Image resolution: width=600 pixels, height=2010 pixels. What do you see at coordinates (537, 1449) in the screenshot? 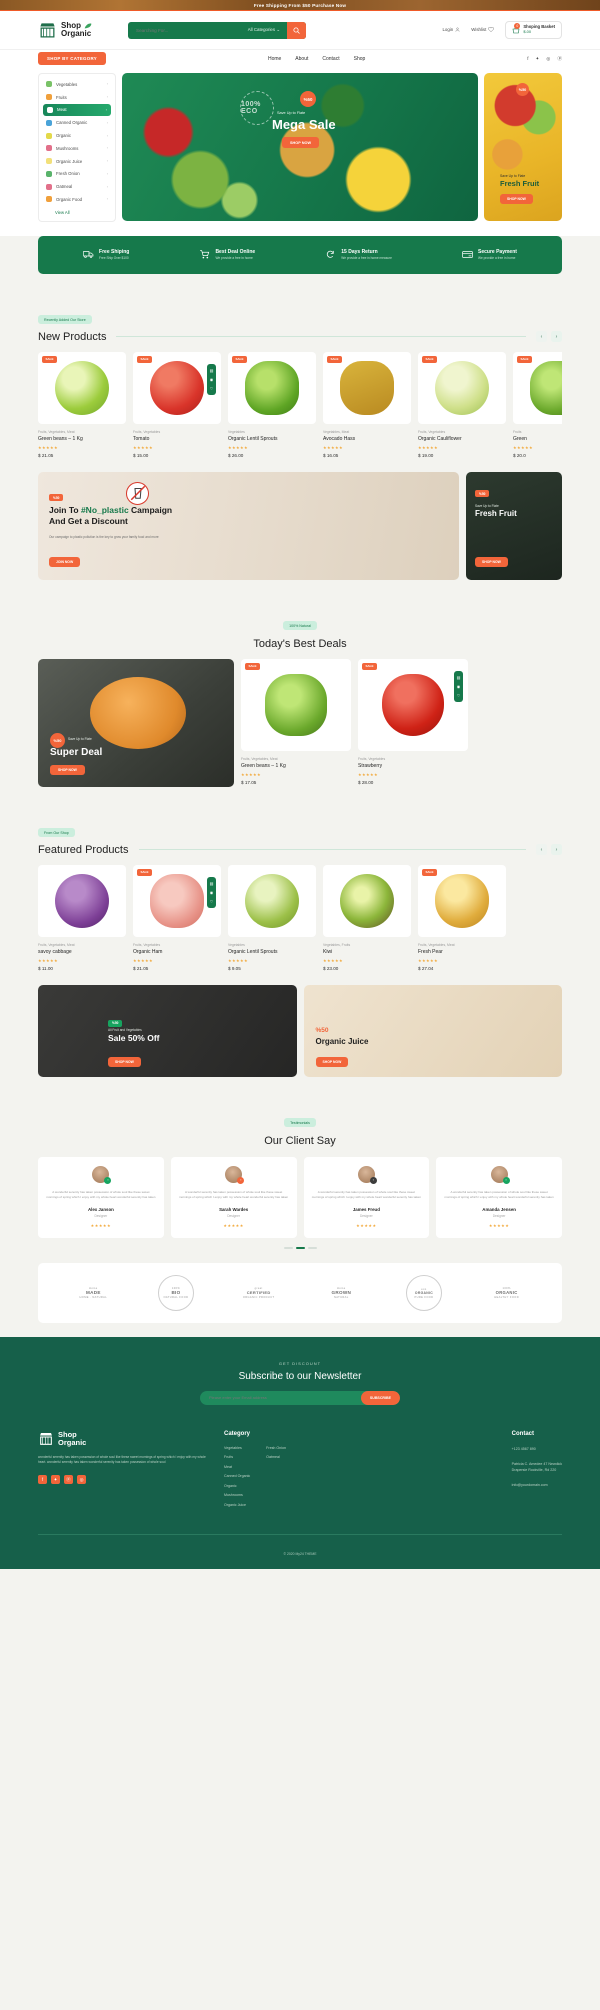
I see `footer-phone: +123 4567 890` at bounding box center [537, 1449].